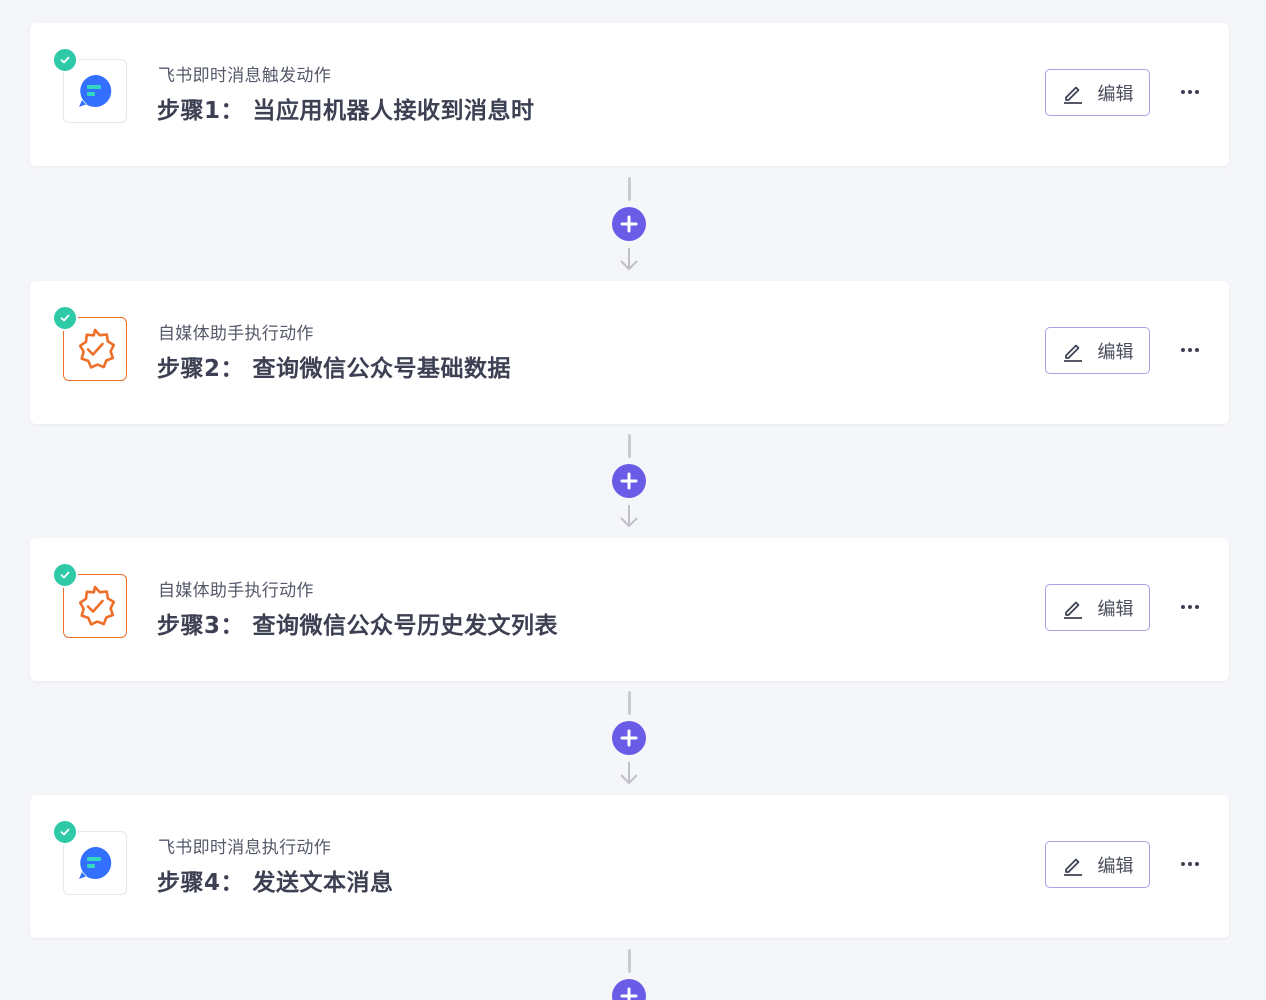 This screenshot has height=1000, width=1266. I want to click on step-subtitle: 飞书即时消息触发动作, so click(244, 76).